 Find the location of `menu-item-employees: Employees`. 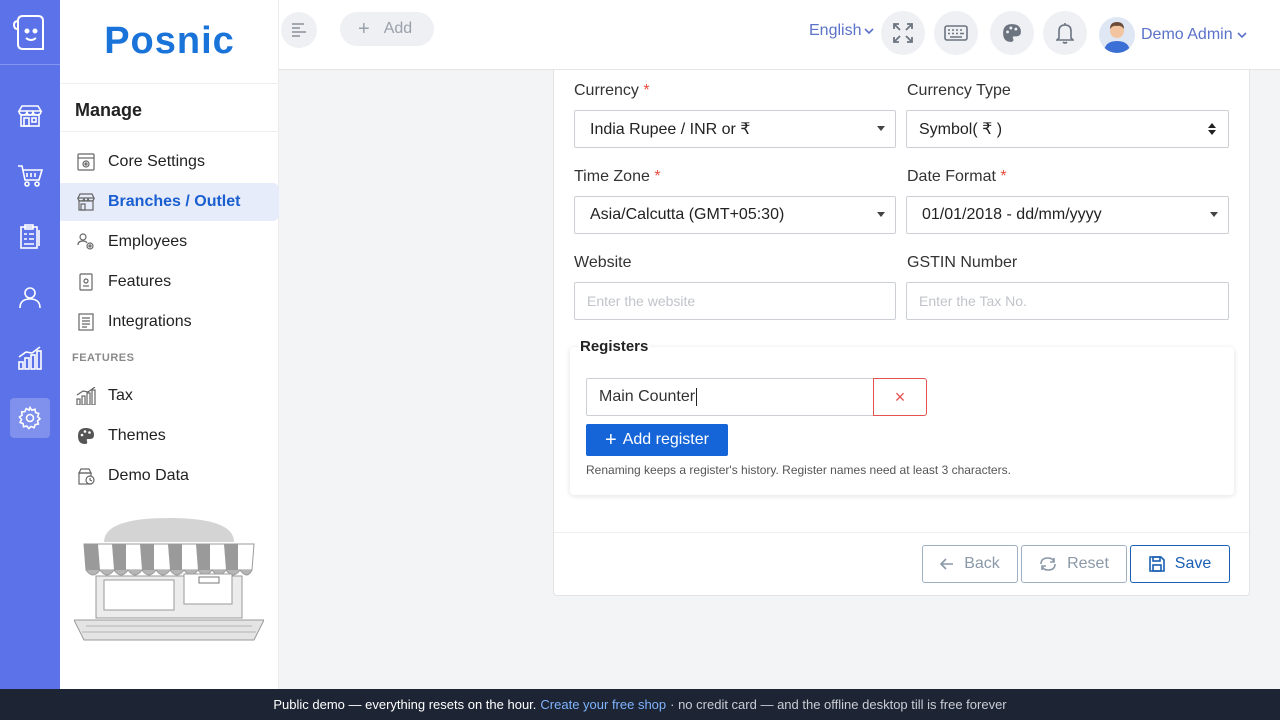

menu-item-employees: Employees is located at coordinates (169, 242).